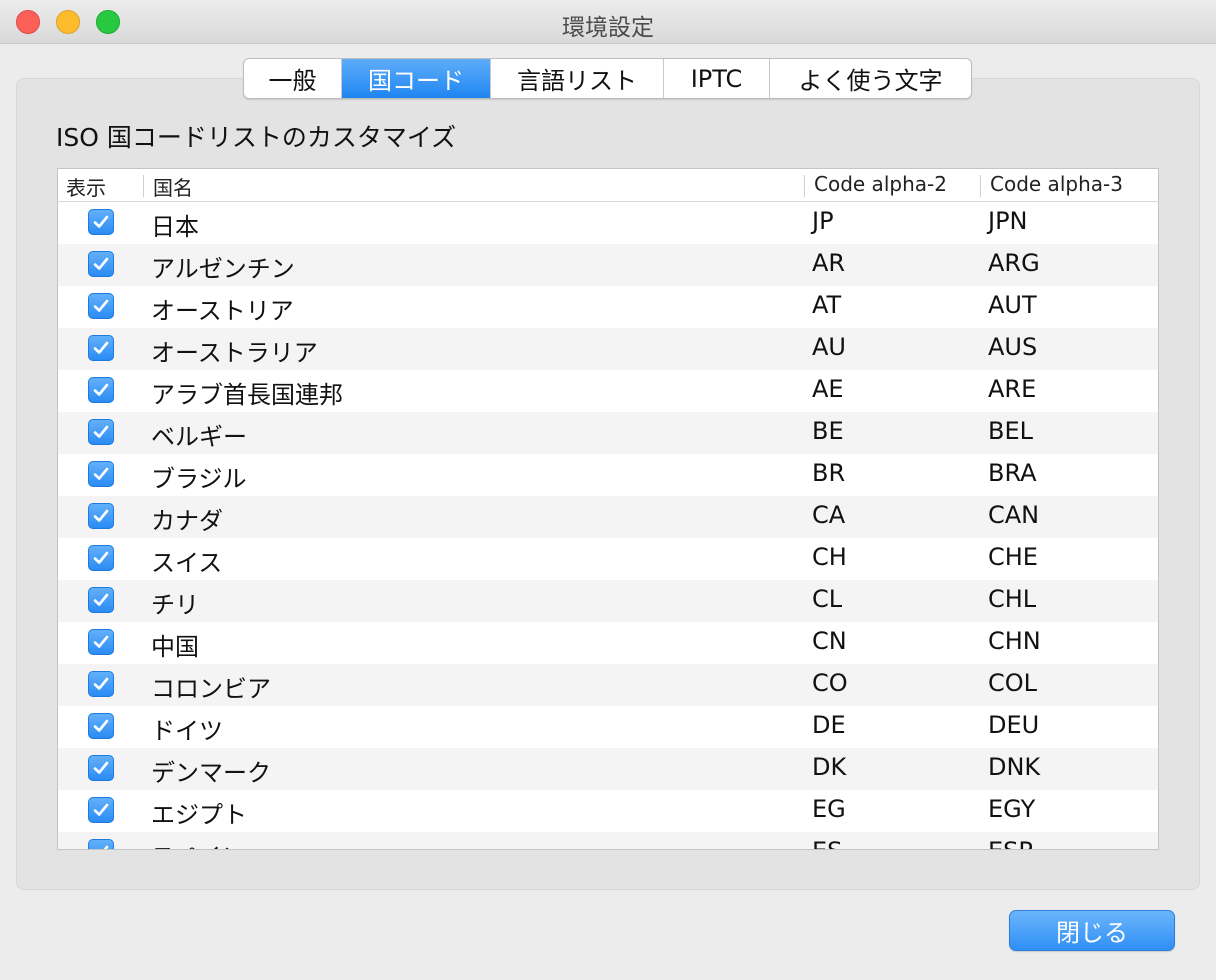 This screenshot has width=1216, height=980. What do you see at coordinates (608, 811) in the screenshot?
I see `table-row: エジプト EG EGY` at bounding box center [608, 811].